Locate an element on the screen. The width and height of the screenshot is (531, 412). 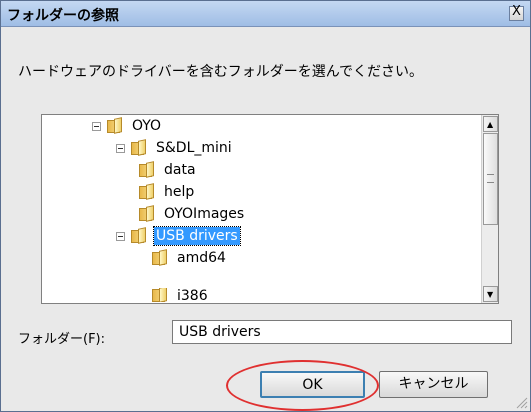
tree-item-usb-drivers: USB drivers is located at coordinates (178, 236).